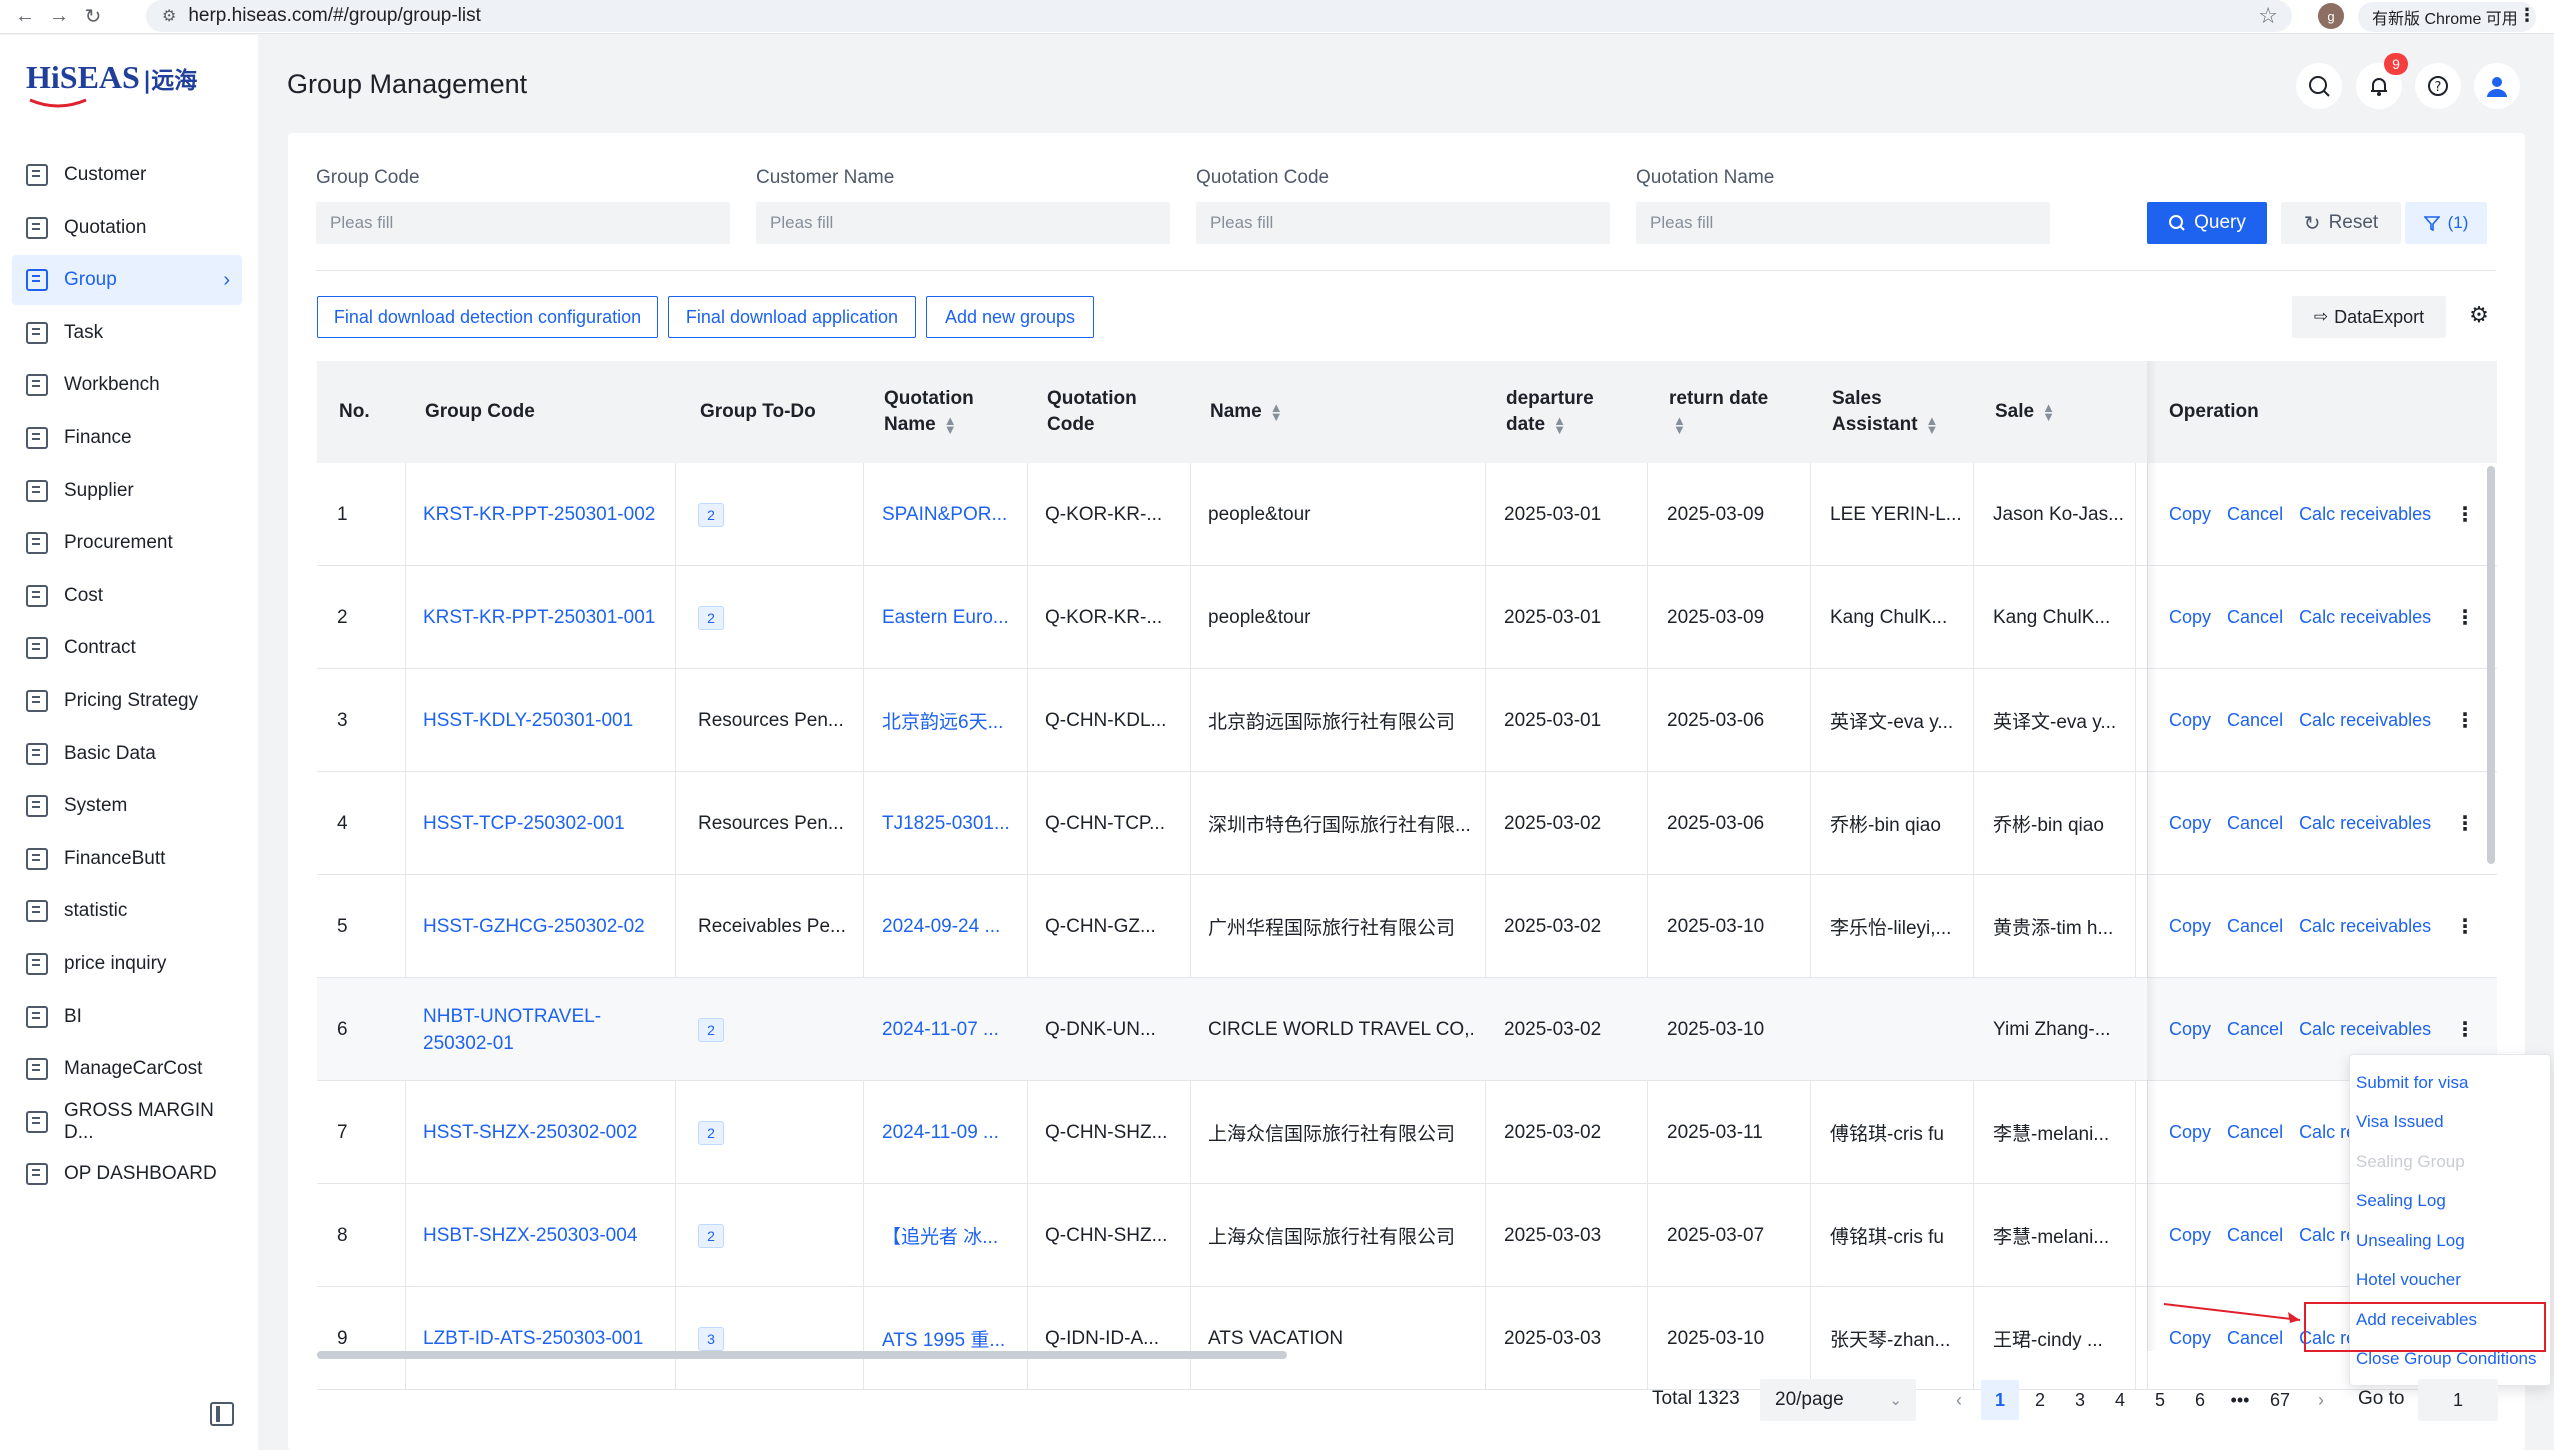 The image size is (2554, 1450). I want to click on page-number: 2, so click(2040, 1400).